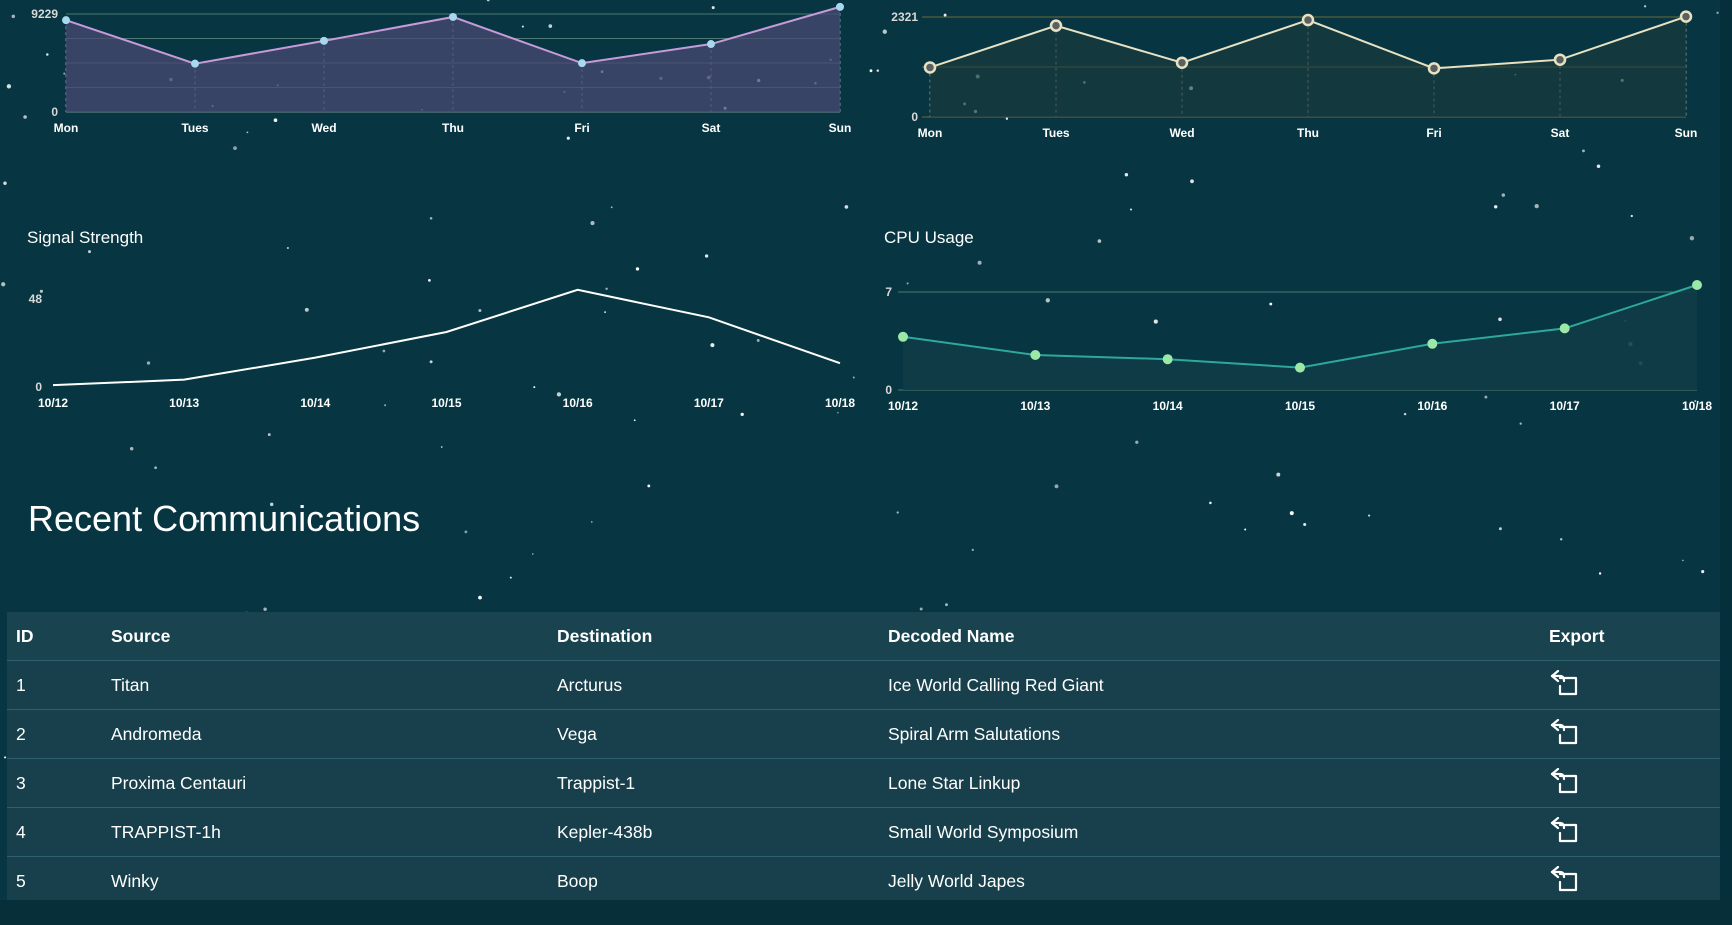  What do you see at coordinates (863, 734) in the screenshot?
I see `table-row: 2 Andromeda Vega Spiral Arm Salutations` at bounding box center [863, 734].